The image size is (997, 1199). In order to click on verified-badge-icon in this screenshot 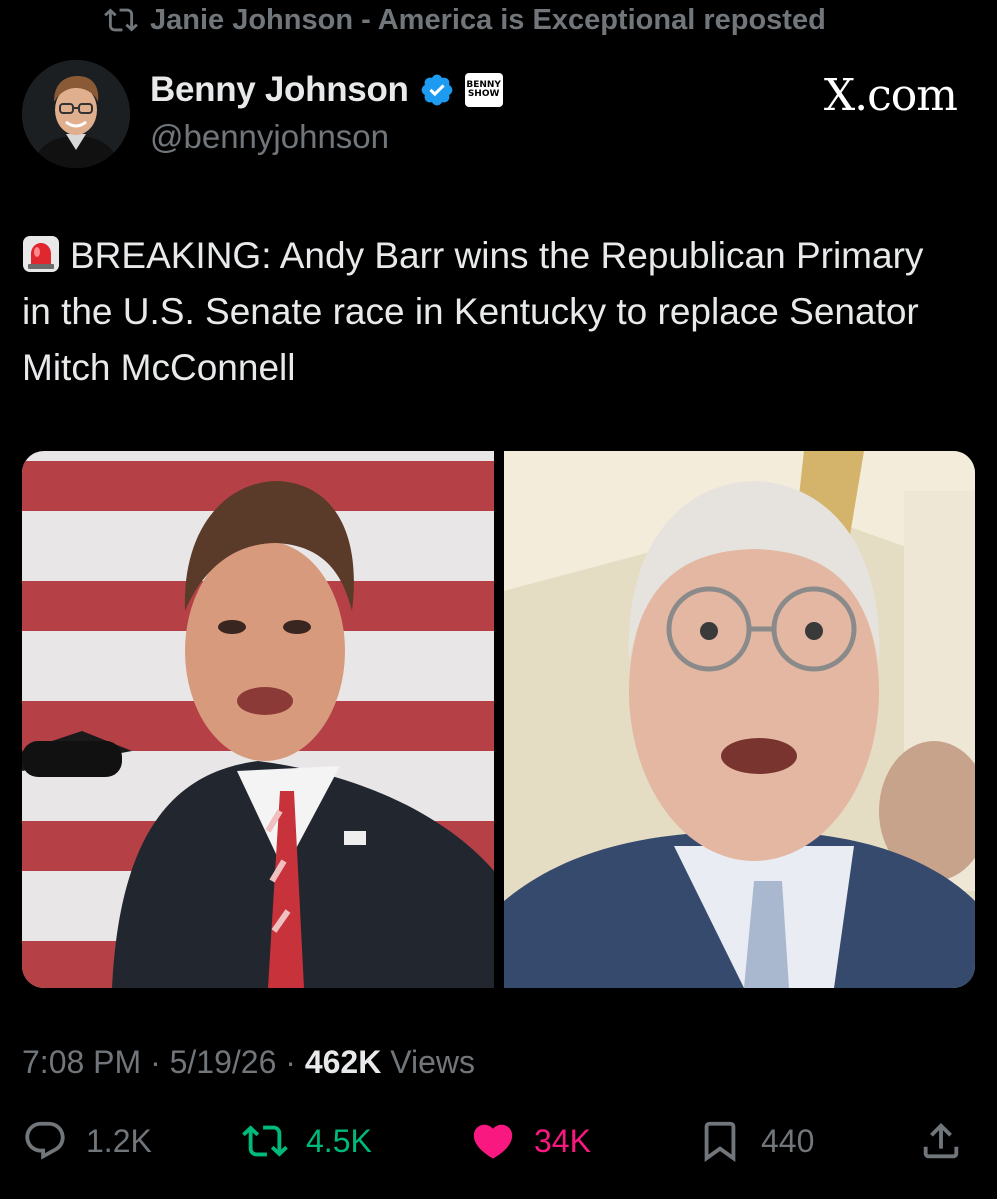, I will do `click(436, 90)`.